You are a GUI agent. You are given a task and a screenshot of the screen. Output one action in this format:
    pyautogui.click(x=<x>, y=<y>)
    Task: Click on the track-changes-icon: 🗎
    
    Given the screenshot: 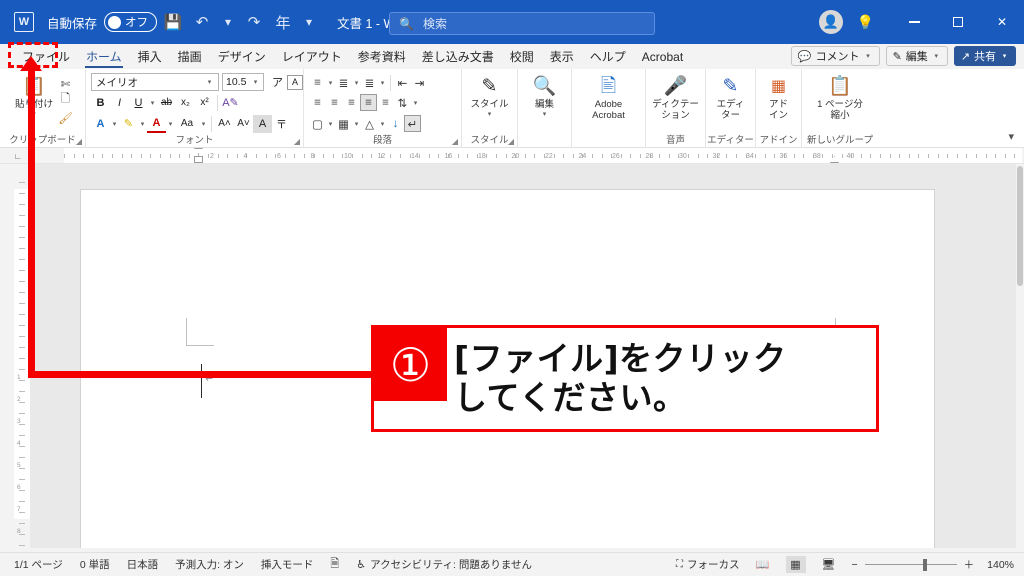 What is the action you would take?
    pyautogui.click(x=334, y=564)
    